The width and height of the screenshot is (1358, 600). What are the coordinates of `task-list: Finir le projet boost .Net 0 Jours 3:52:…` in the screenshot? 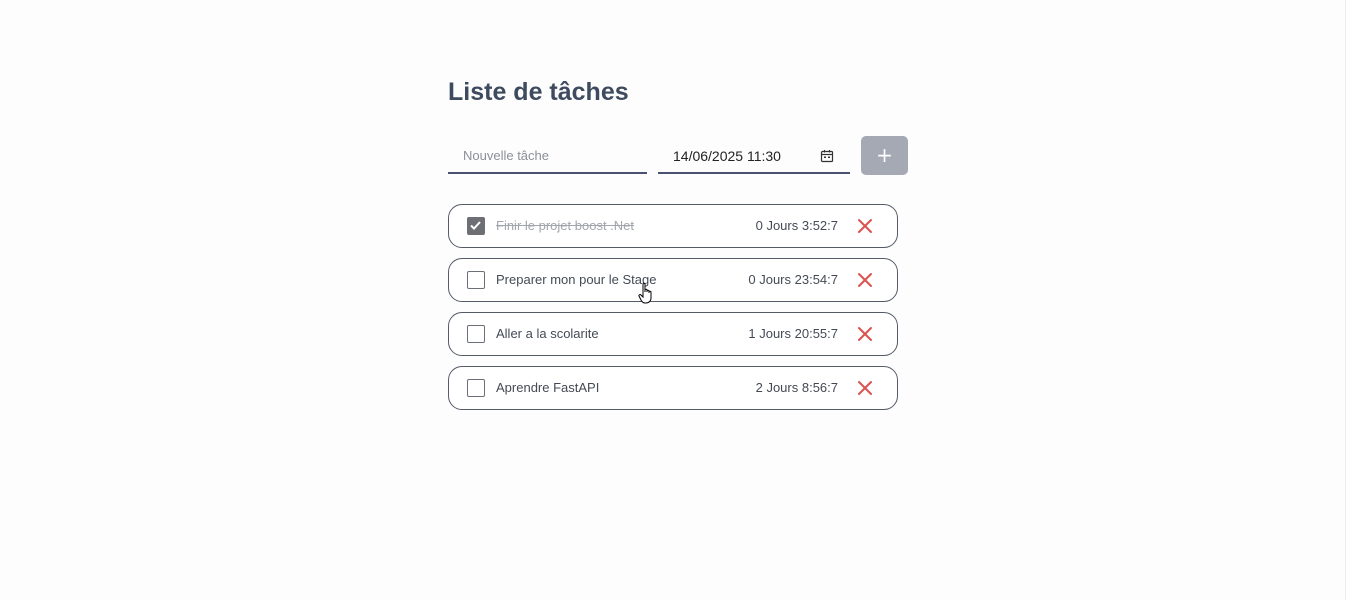 It's located at (673, 312).